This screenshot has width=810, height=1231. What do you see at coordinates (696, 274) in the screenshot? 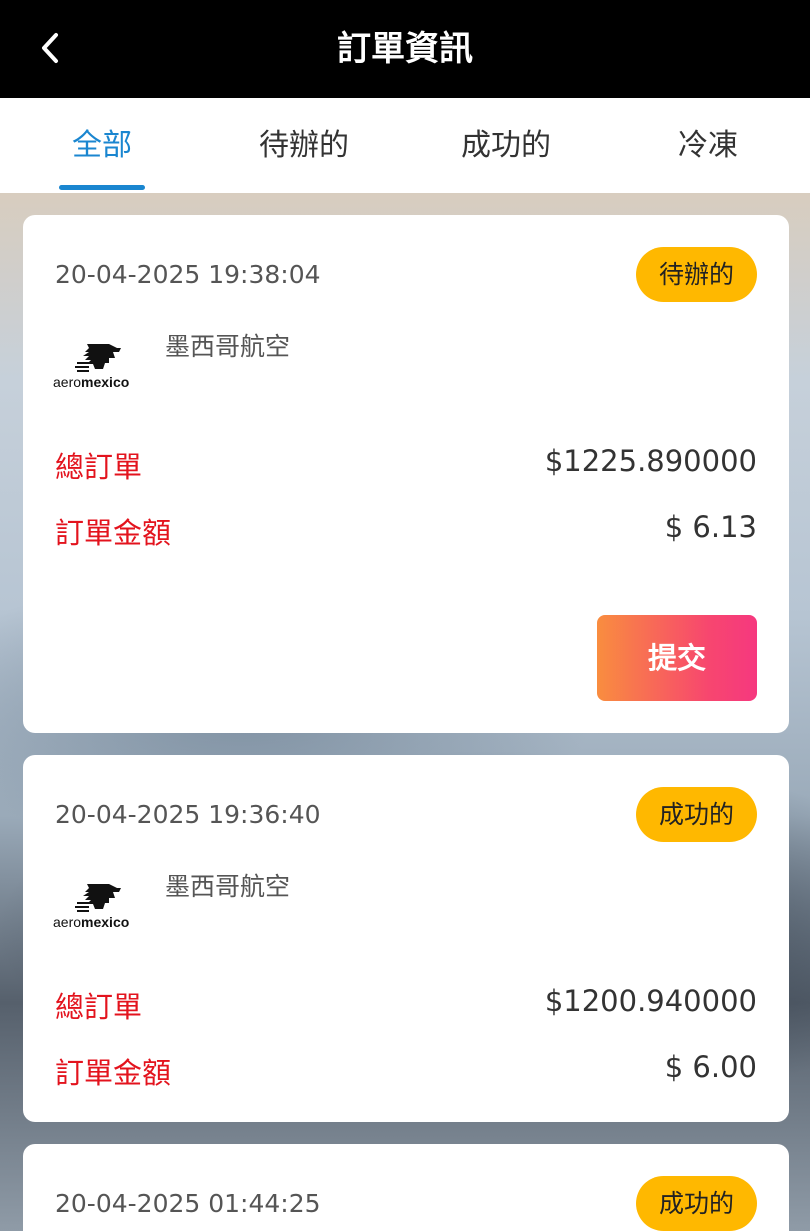
I see `status-badge: 待辦的` at bounding box center [696, 274].